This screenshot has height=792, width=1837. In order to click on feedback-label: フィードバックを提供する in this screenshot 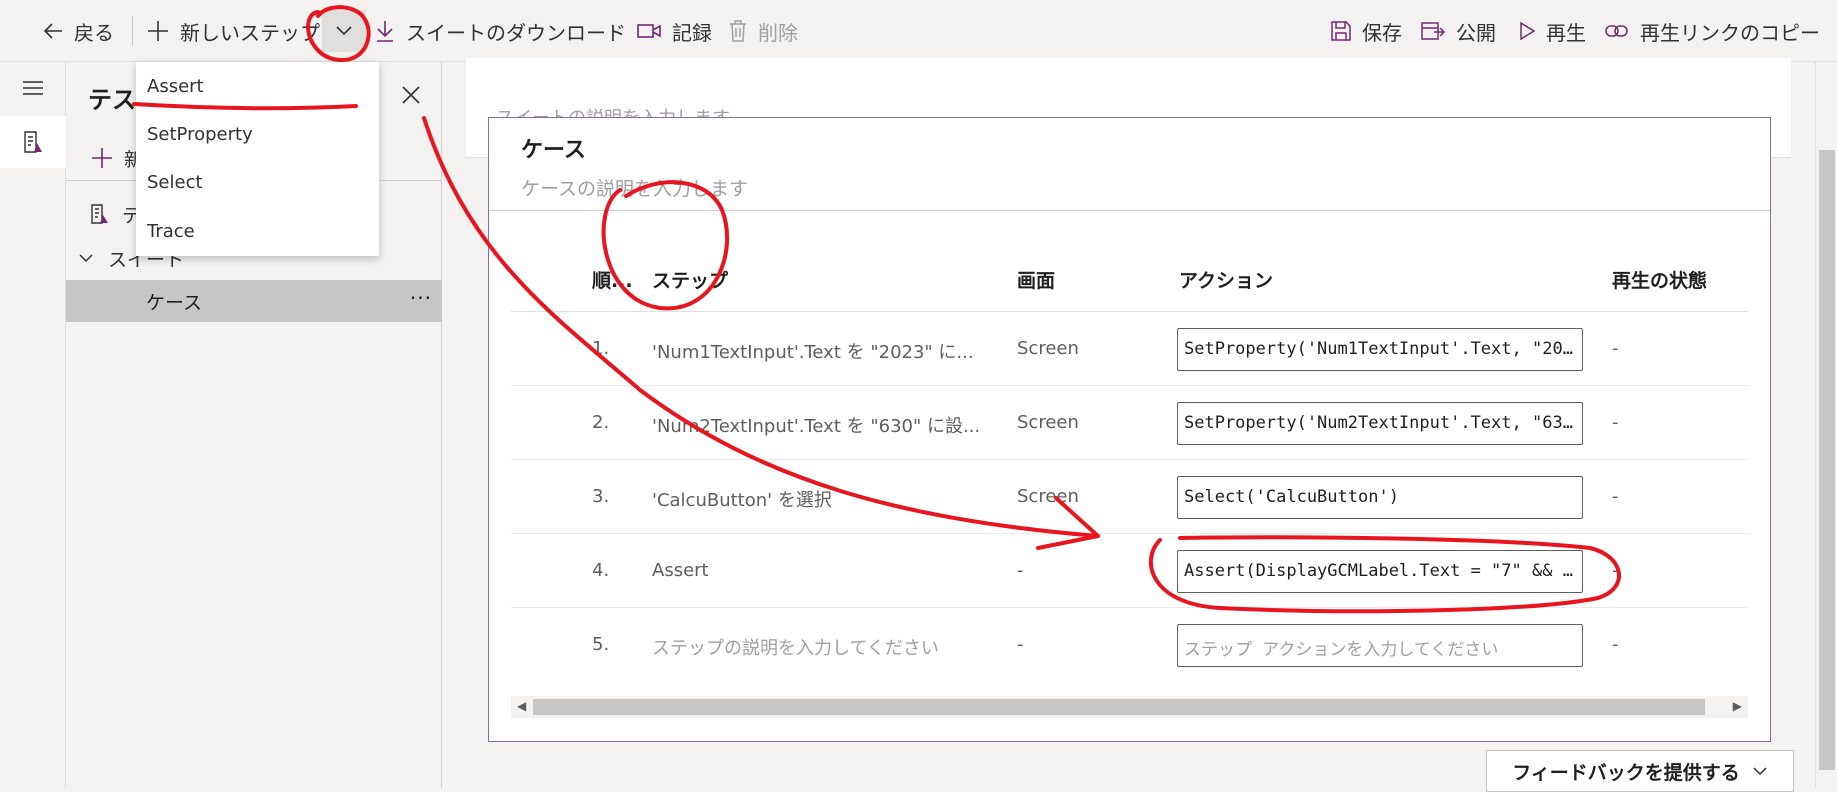, I will do `click(1626, 772)`.